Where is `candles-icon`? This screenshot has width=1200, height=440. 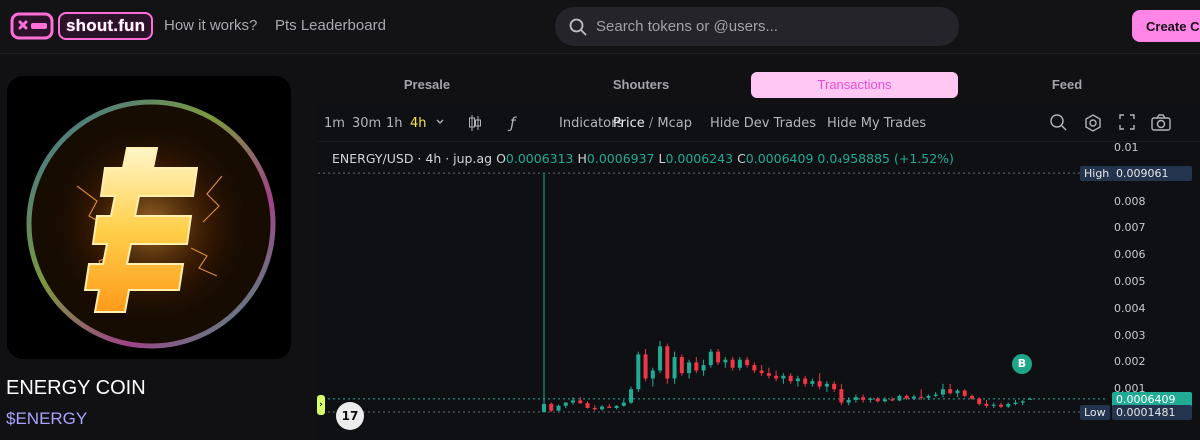
candles-icon is located at coordinates (475, 123).